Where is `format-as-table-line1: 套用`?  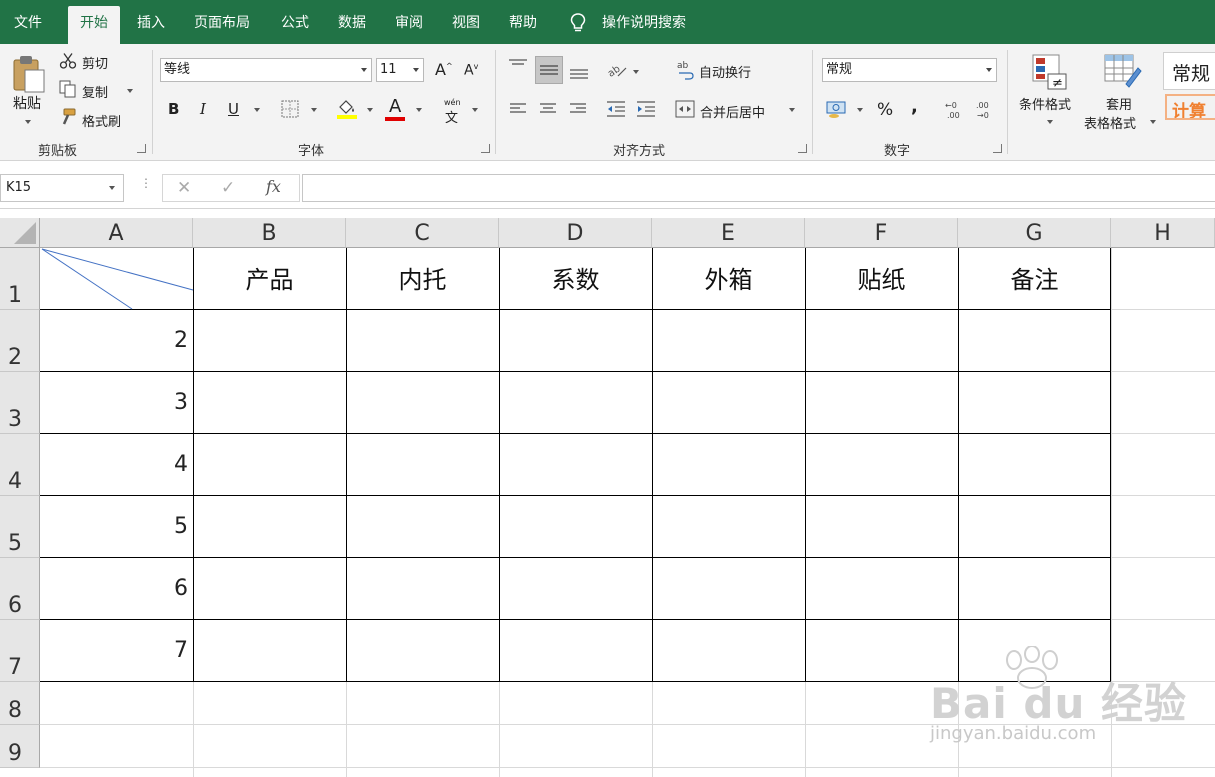
format-as-table-line1: 套用 is located at coordinates (1119, 103).